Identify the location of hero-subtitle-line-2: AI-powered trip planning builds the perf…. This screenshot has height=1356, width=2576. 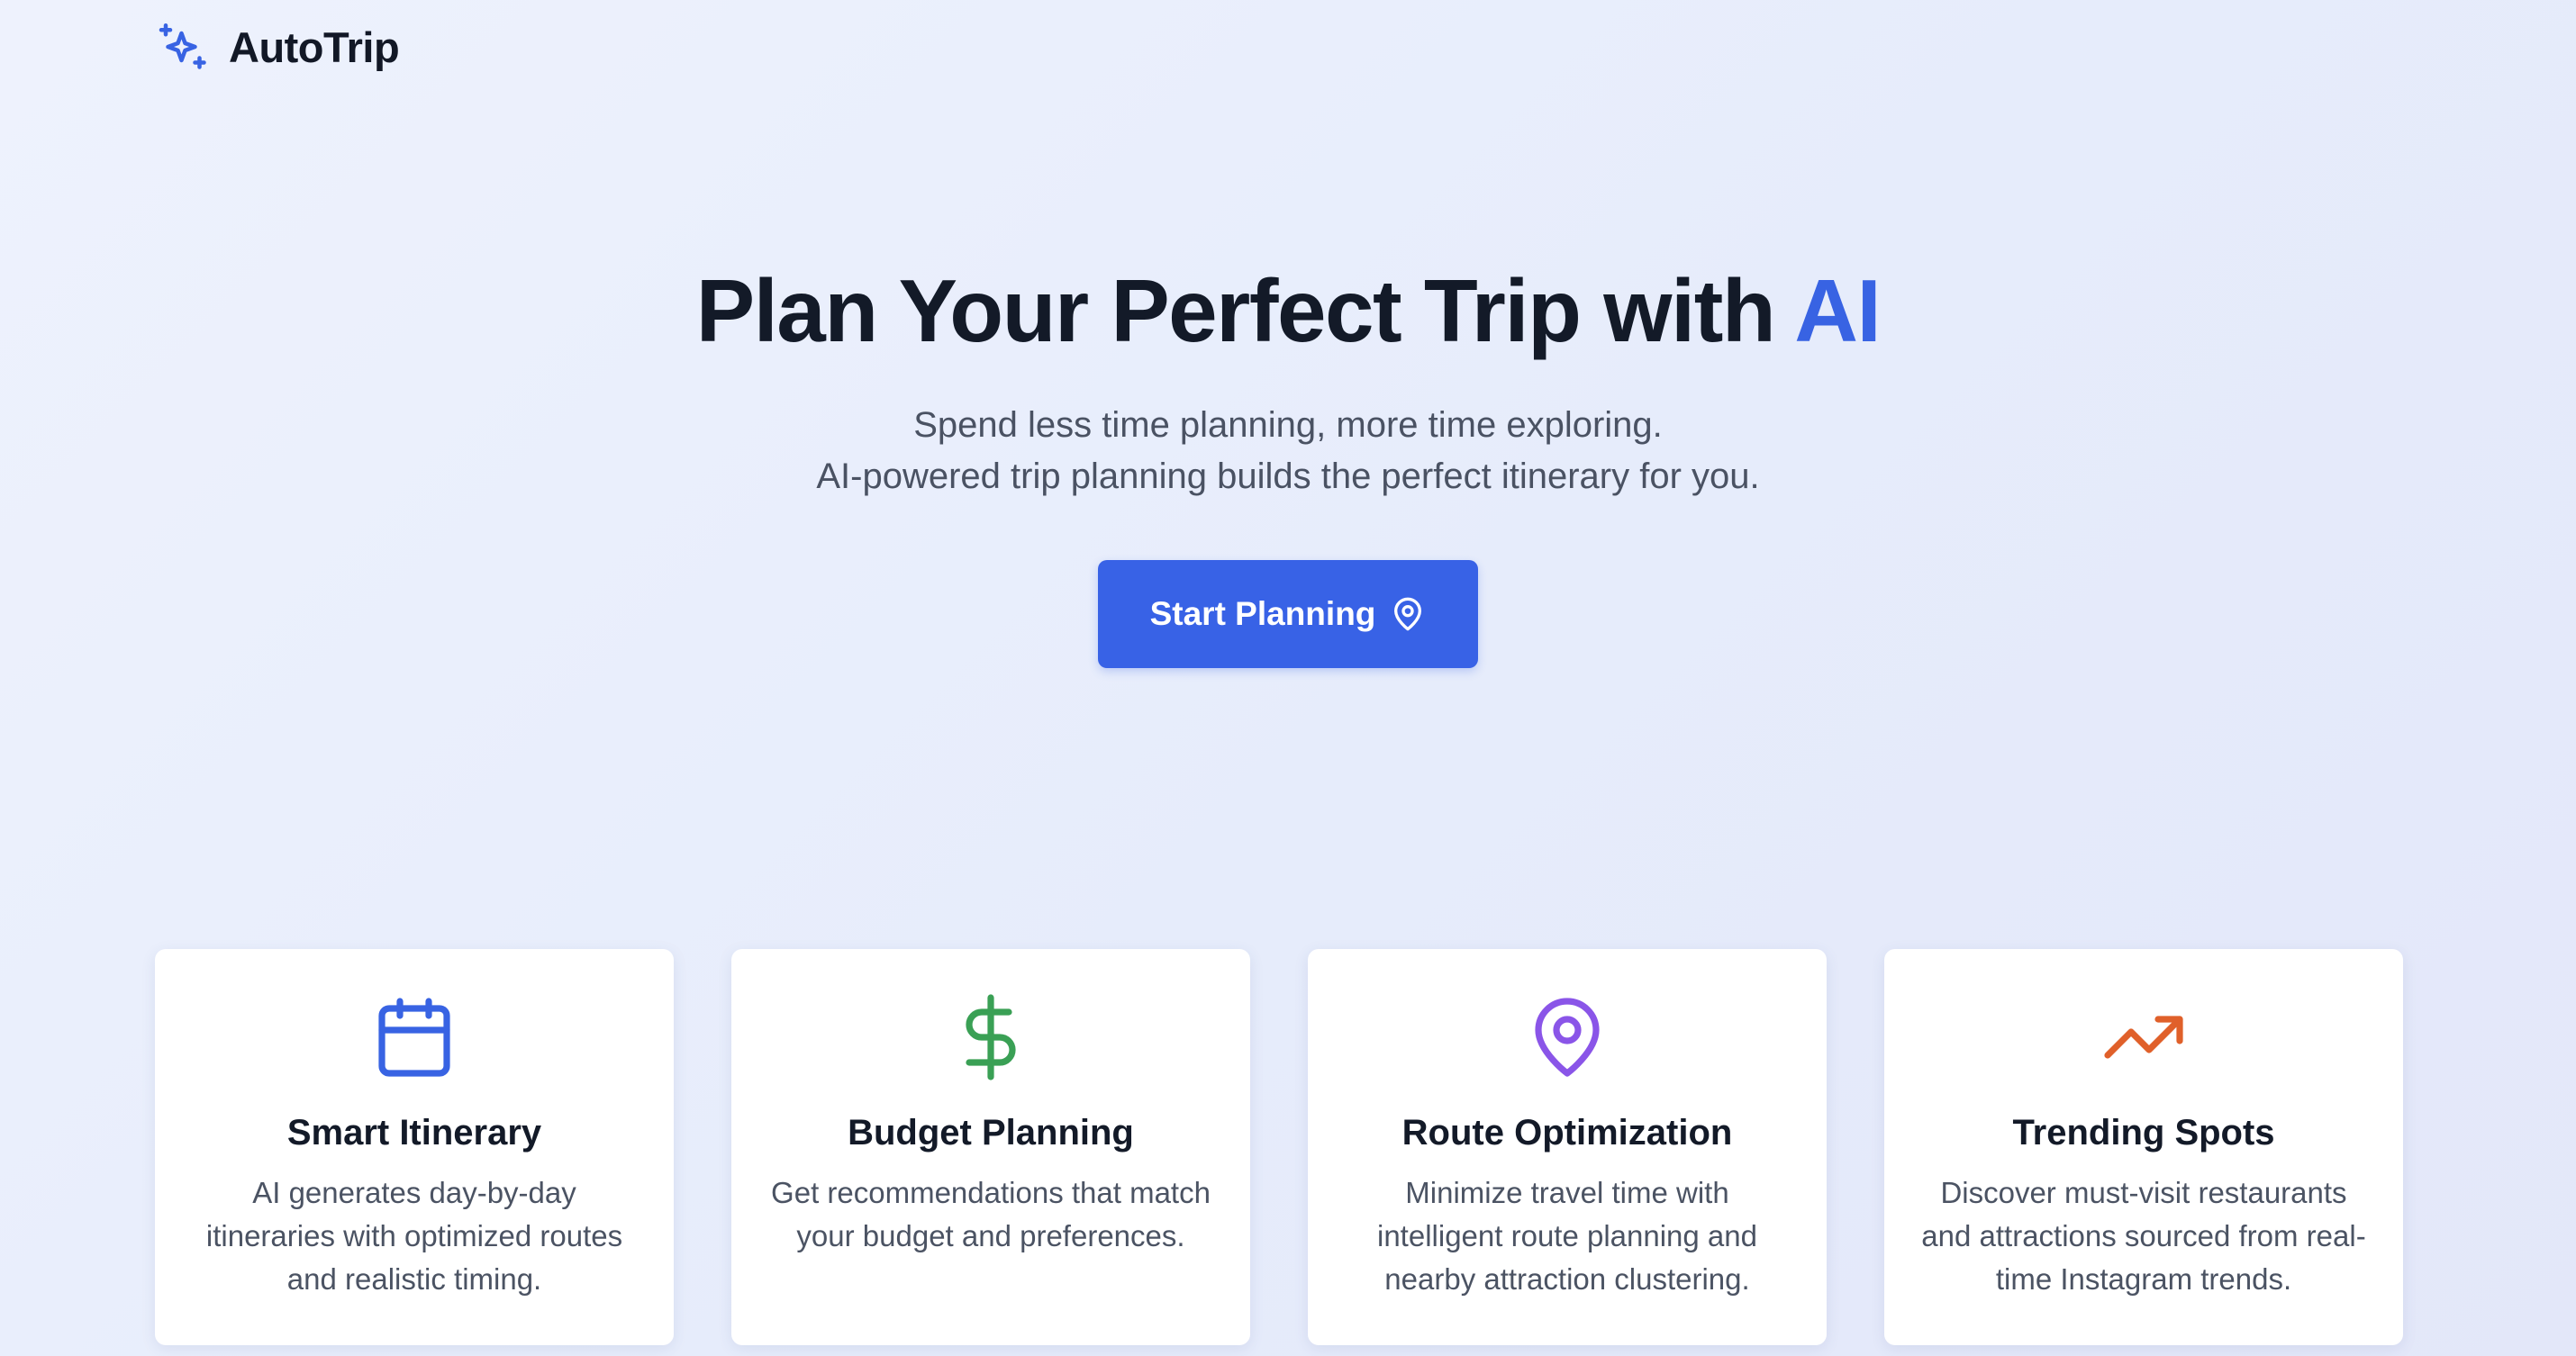
(1288, 476).